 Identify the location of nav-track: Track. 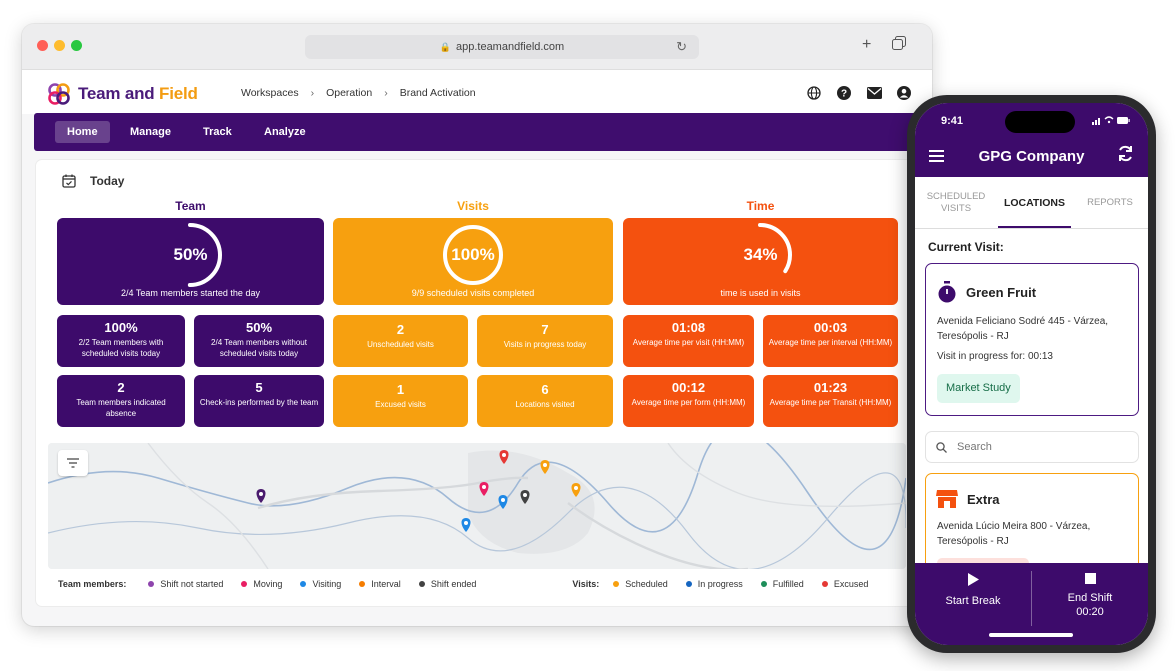
(217, 132).